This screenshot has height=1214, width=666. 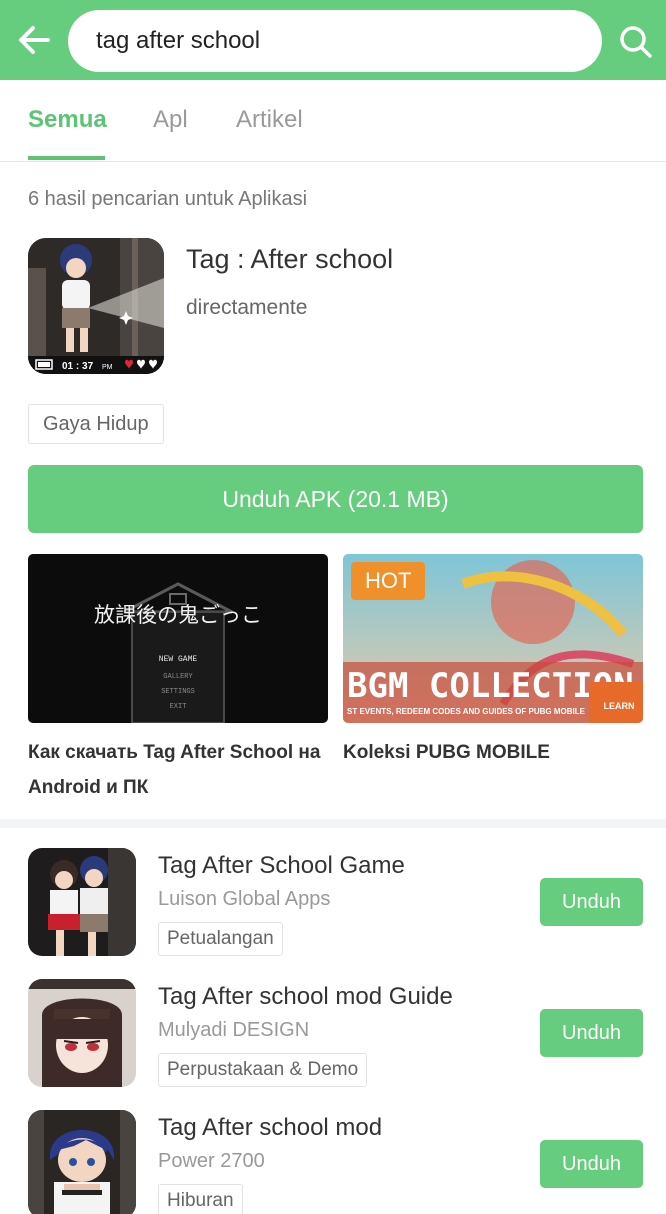 What do you see at coordinates (168, 199) in the screenshot?
I see `result-count: 6 hasil pencarian untuk Aplikasi` at bounding box center [168, 199].